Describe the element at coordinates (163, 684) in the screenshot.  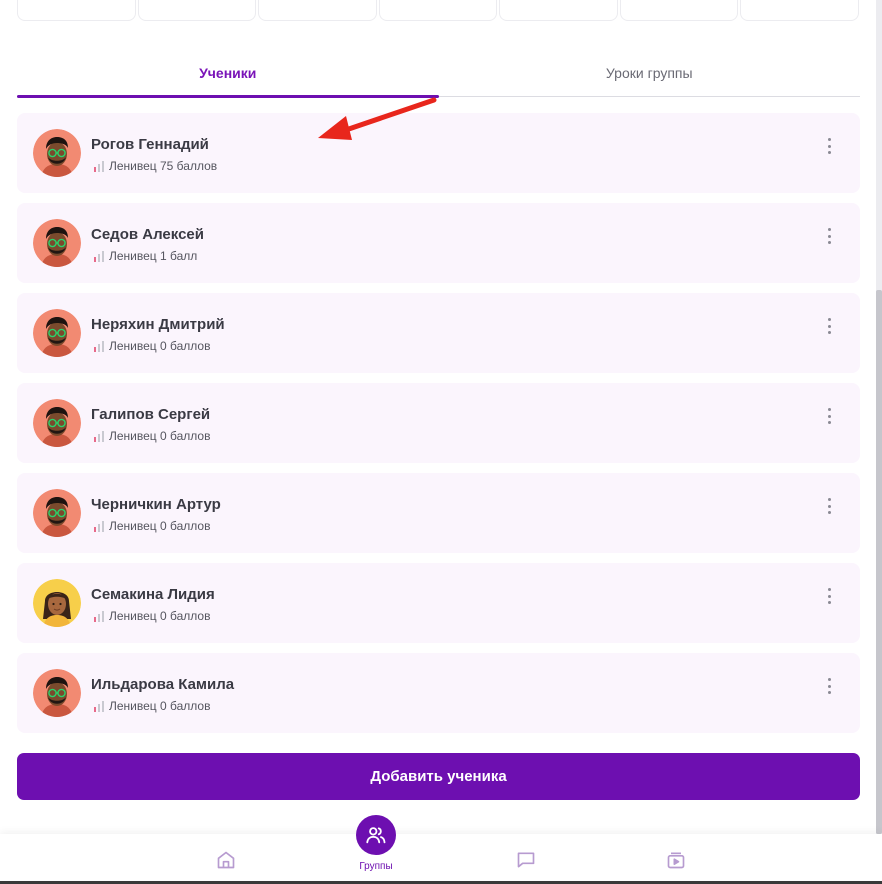
I see `student-name: Ильдарова Камила` at that location.